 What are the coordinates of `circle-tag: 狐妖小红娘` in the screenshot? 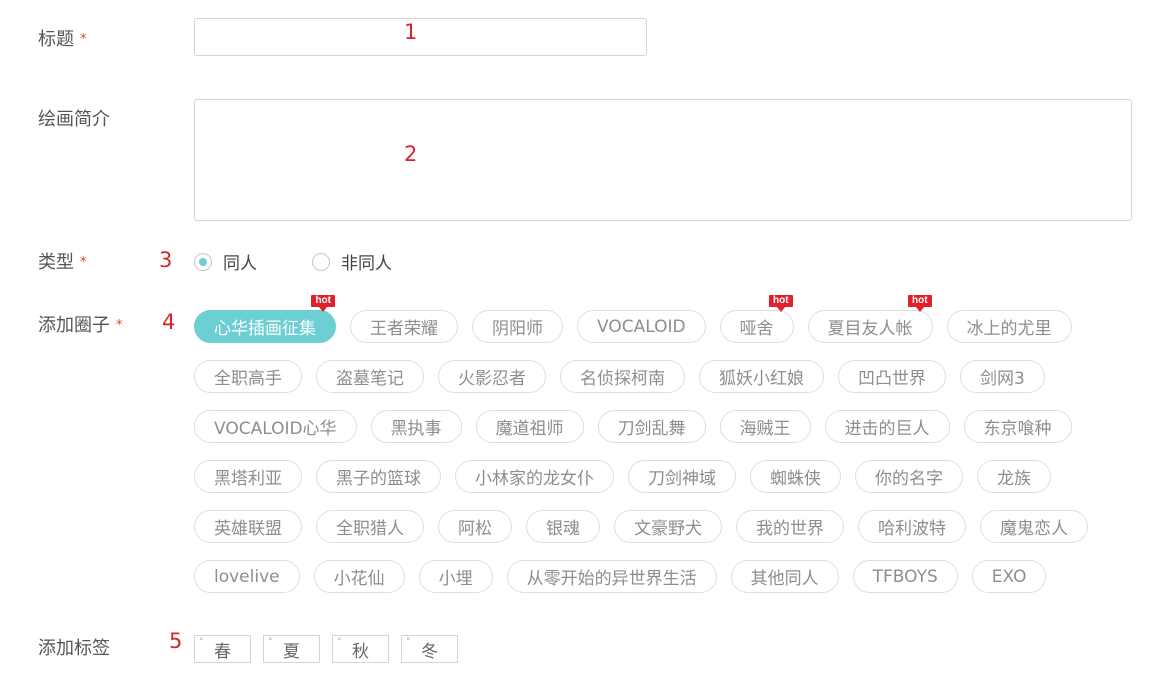 It's located at (761, 376).